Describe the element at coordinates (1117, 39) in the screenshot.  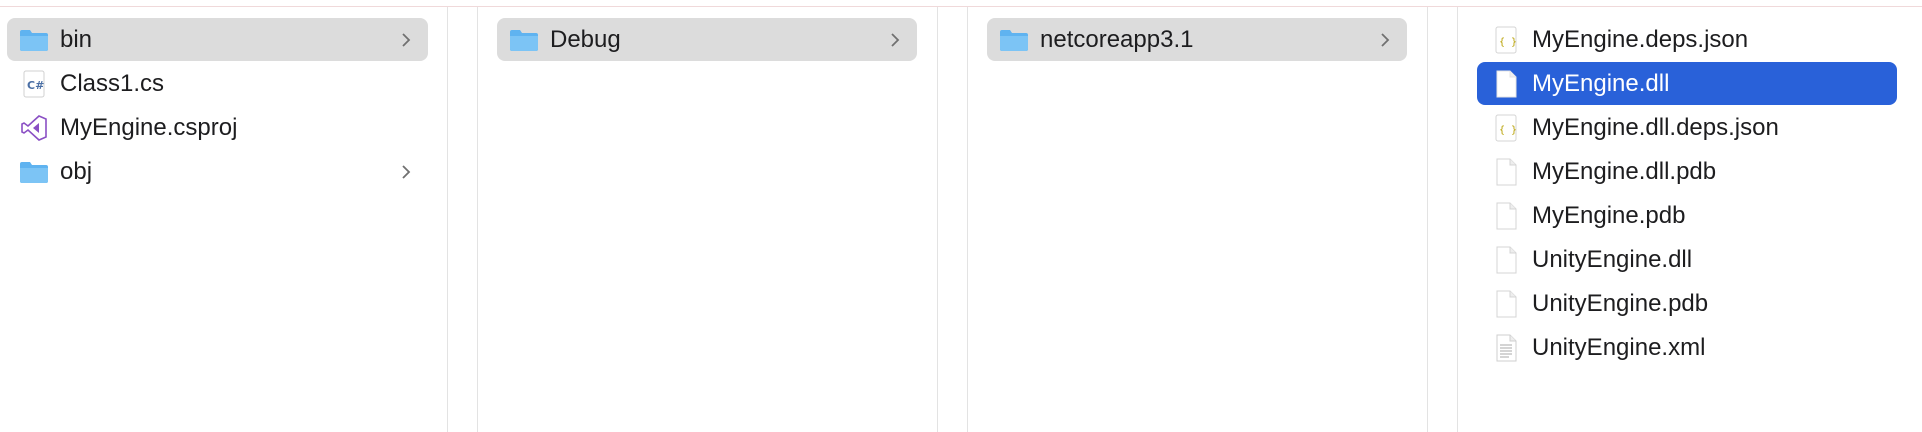
I see `list-item-label: netcoreapp3.1` at that location.